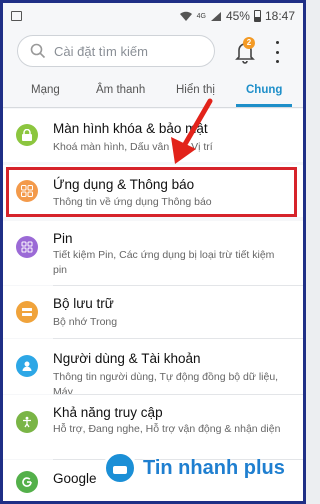 This screenshot has height=504, width=320. What do you see at coordinates (201, 16) in the screenshot?
I see `network-type: 4G` at bounding box center [201, 16].